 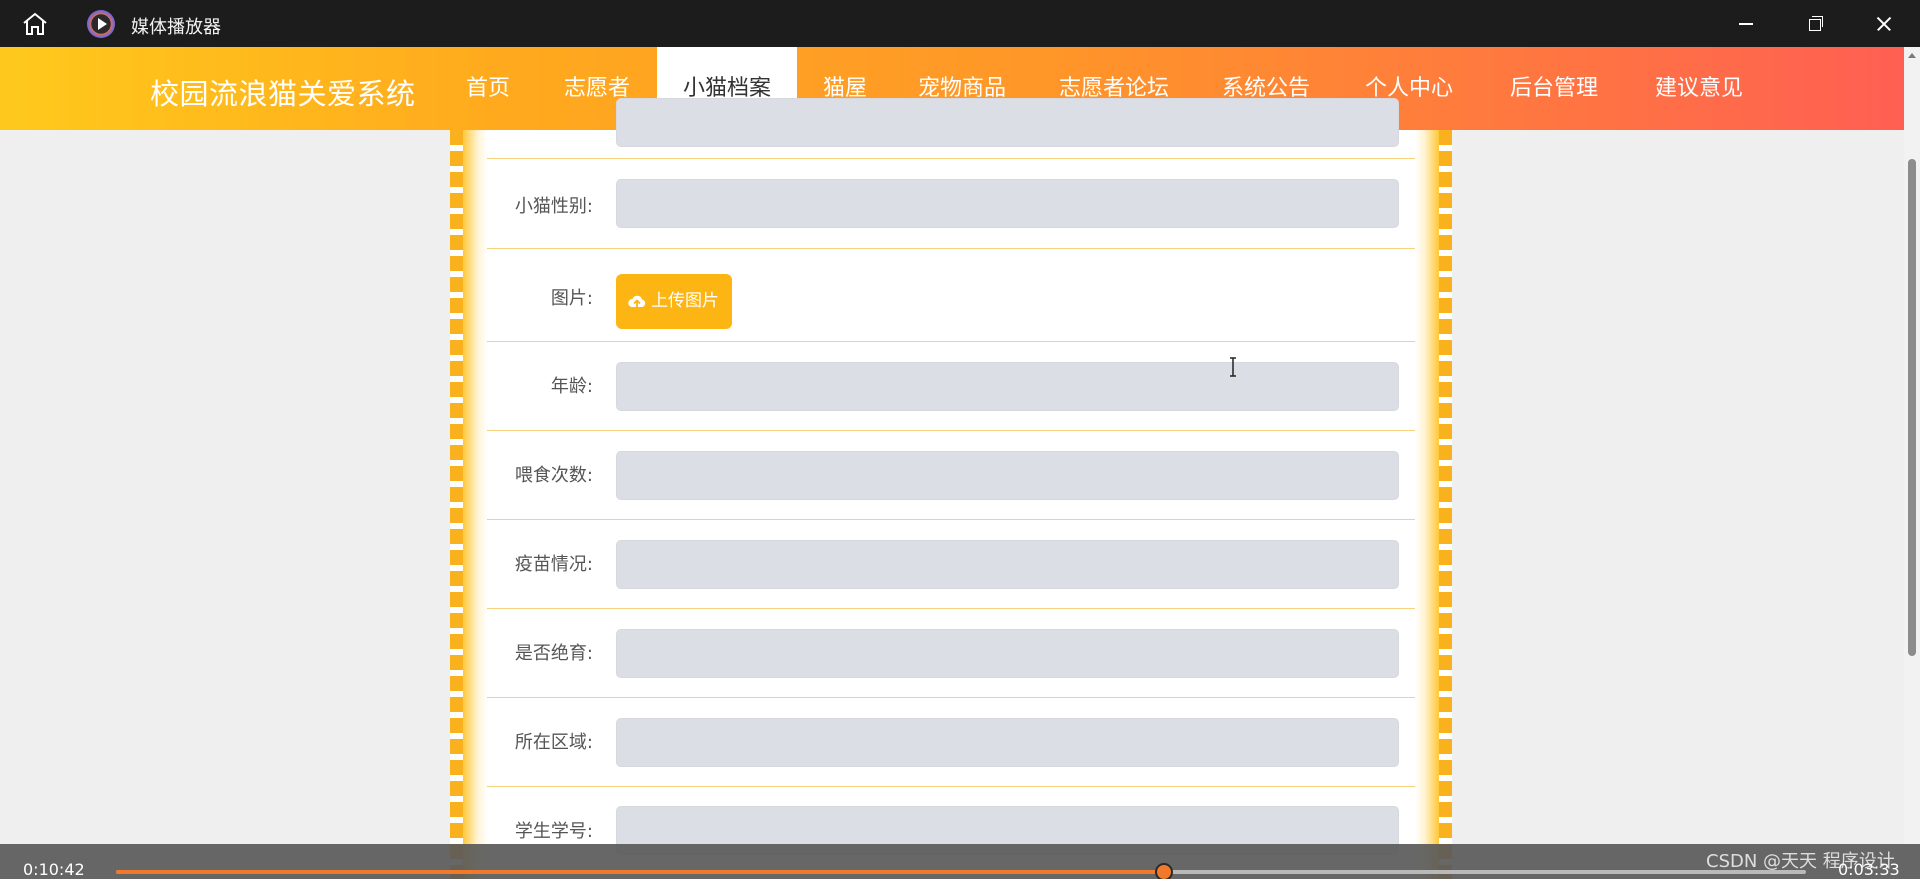 I want to click on decorative-glow-left, so click(x=475, y=504).